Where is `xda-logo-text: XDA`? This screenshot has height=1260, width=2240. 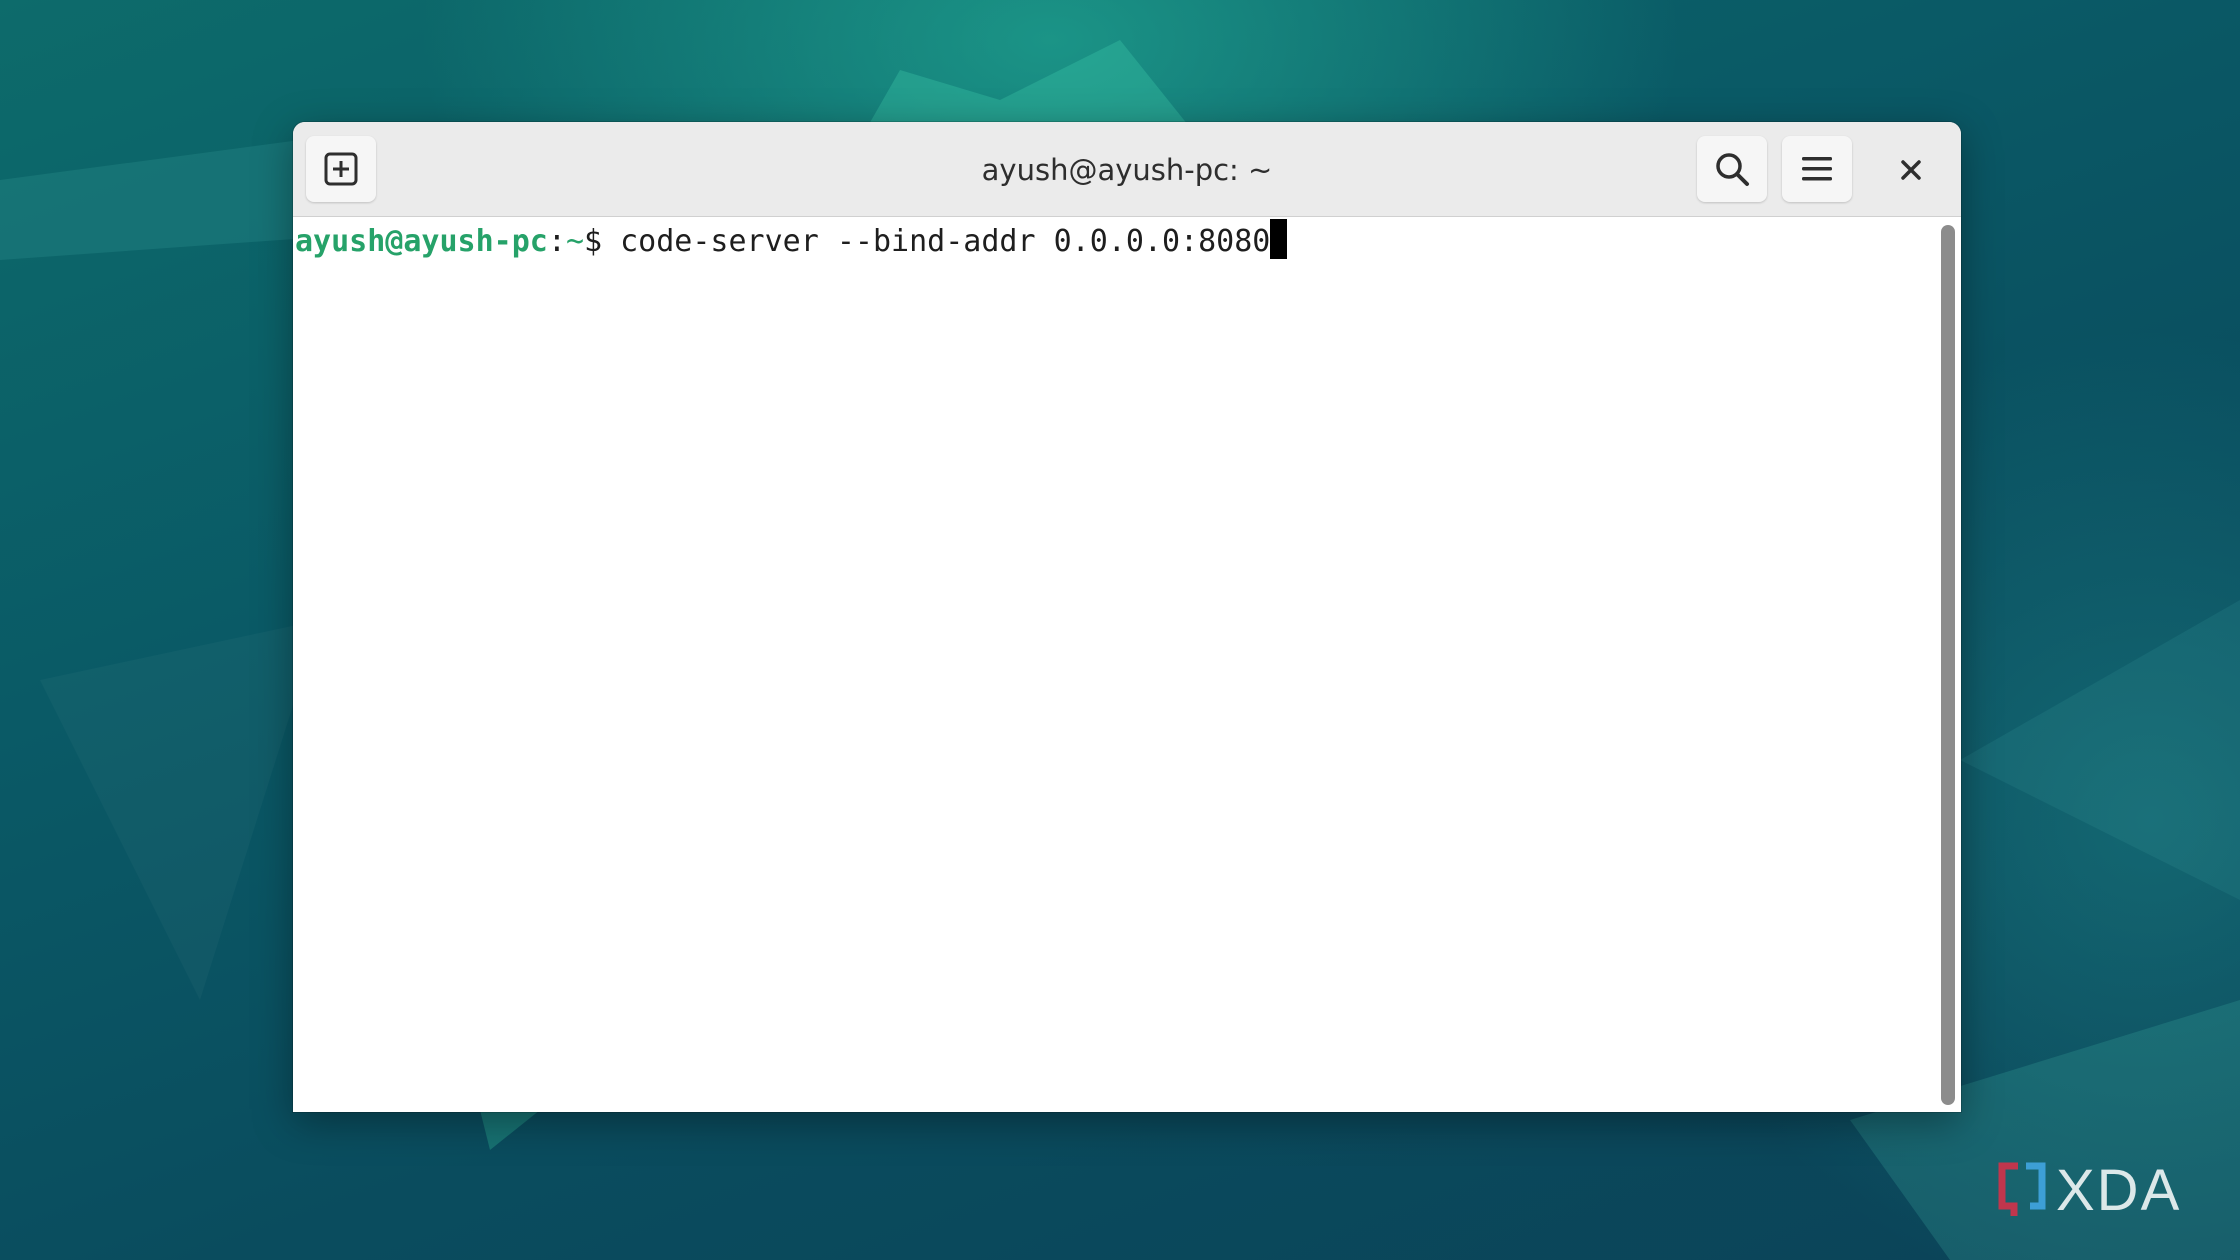 xda-logo-text: XDA is located at coordinates (2119, 1190).